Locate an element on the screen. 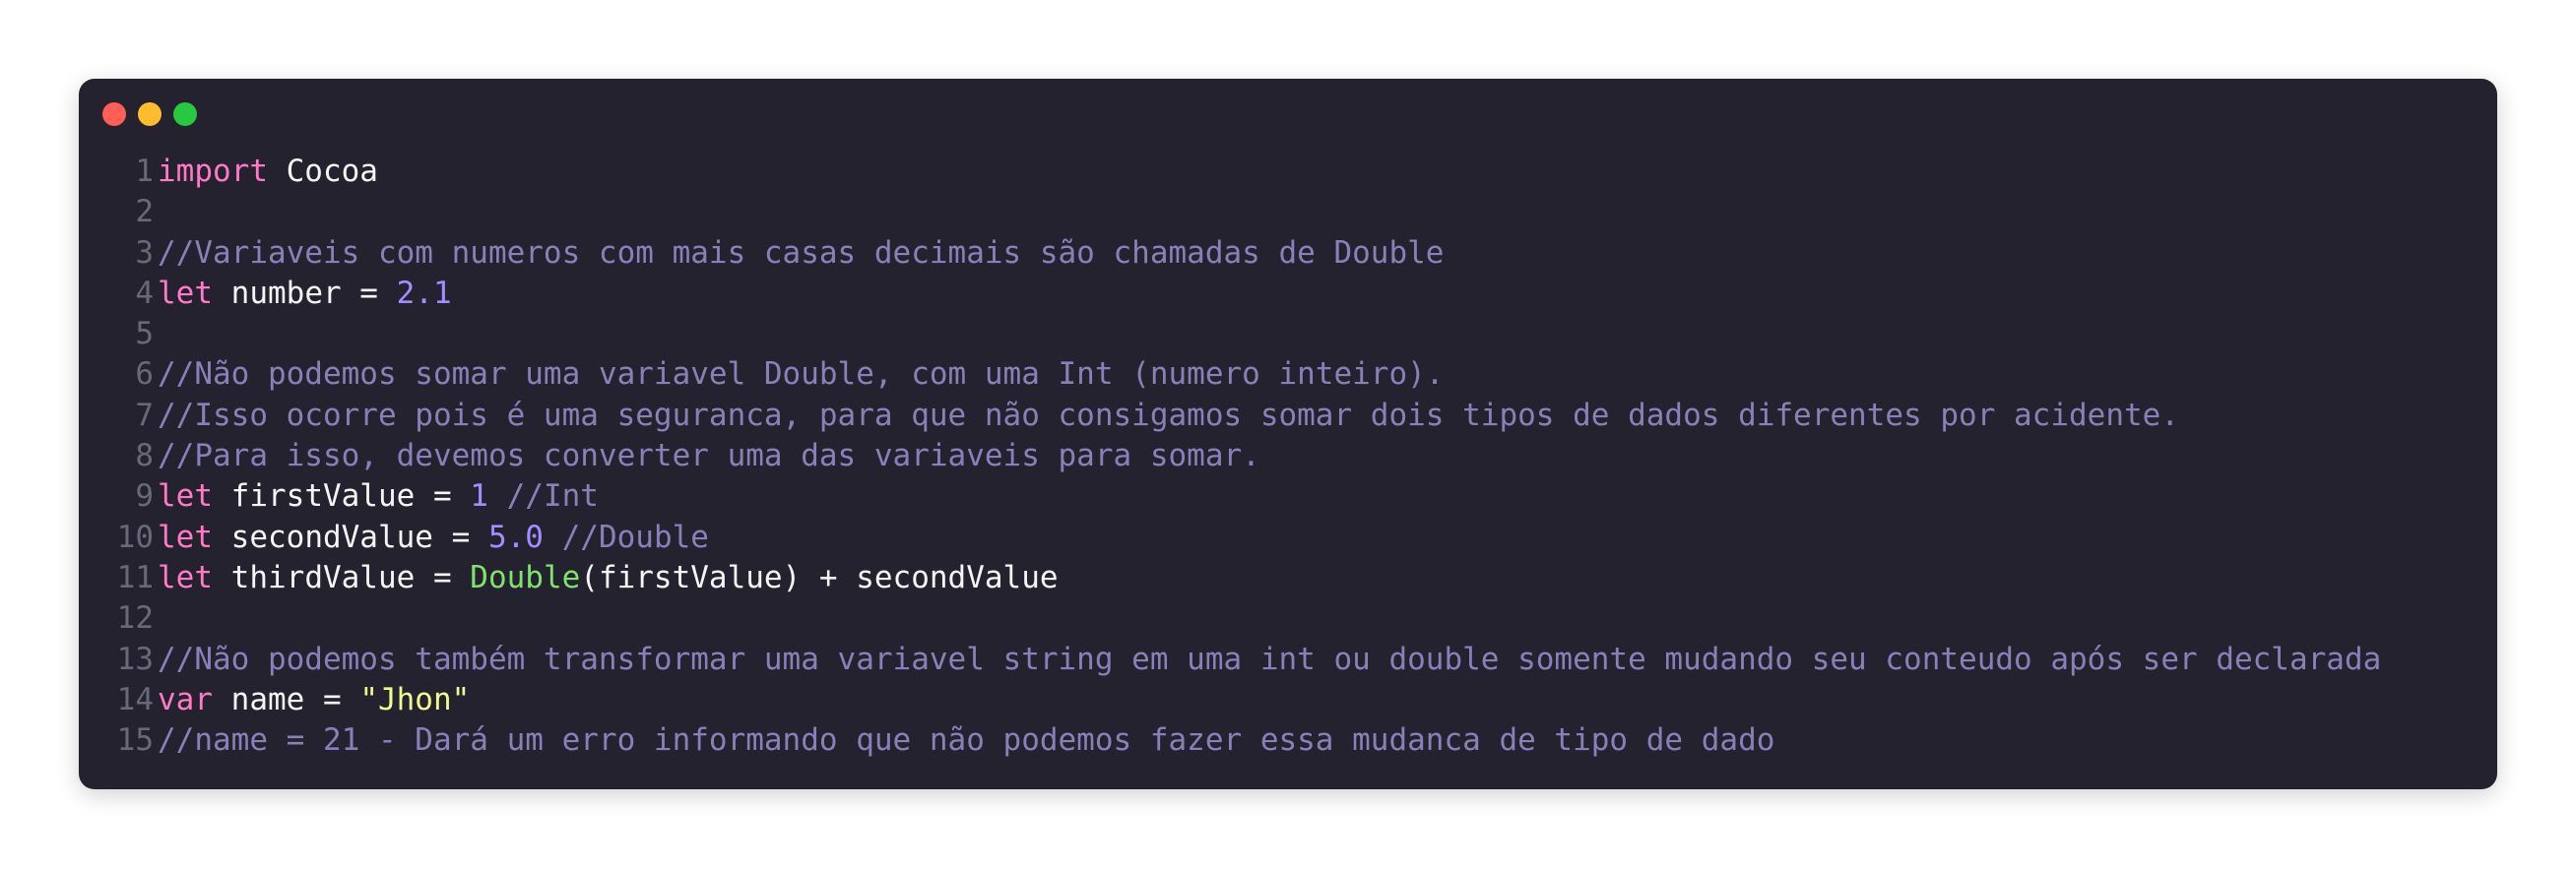 The height and width of the screenshot is (869, 2576). line-number: 1 is located at coordinates (144, 171).